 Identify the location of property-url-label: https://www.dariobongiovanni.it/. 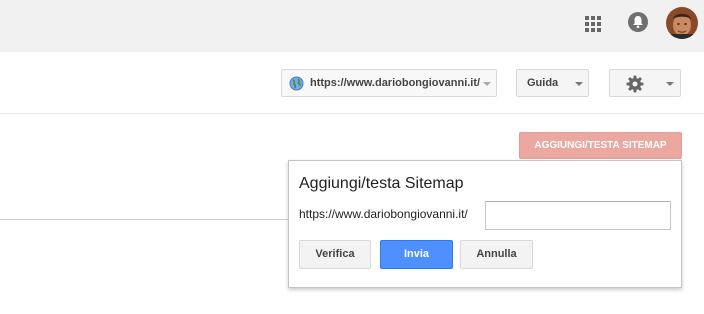
(395, 83).